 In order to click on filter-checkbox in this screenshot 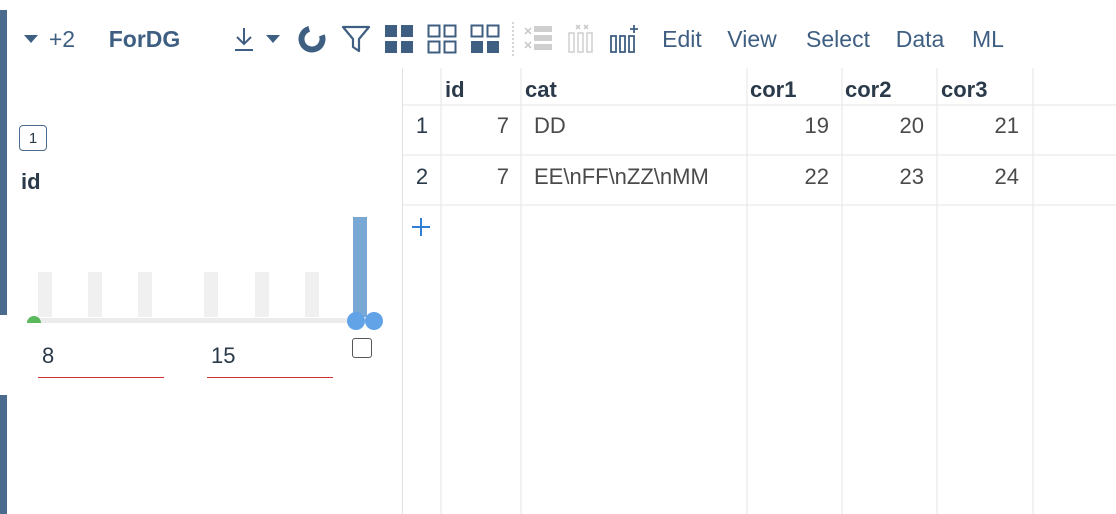, I will do `click(362, 348)`.